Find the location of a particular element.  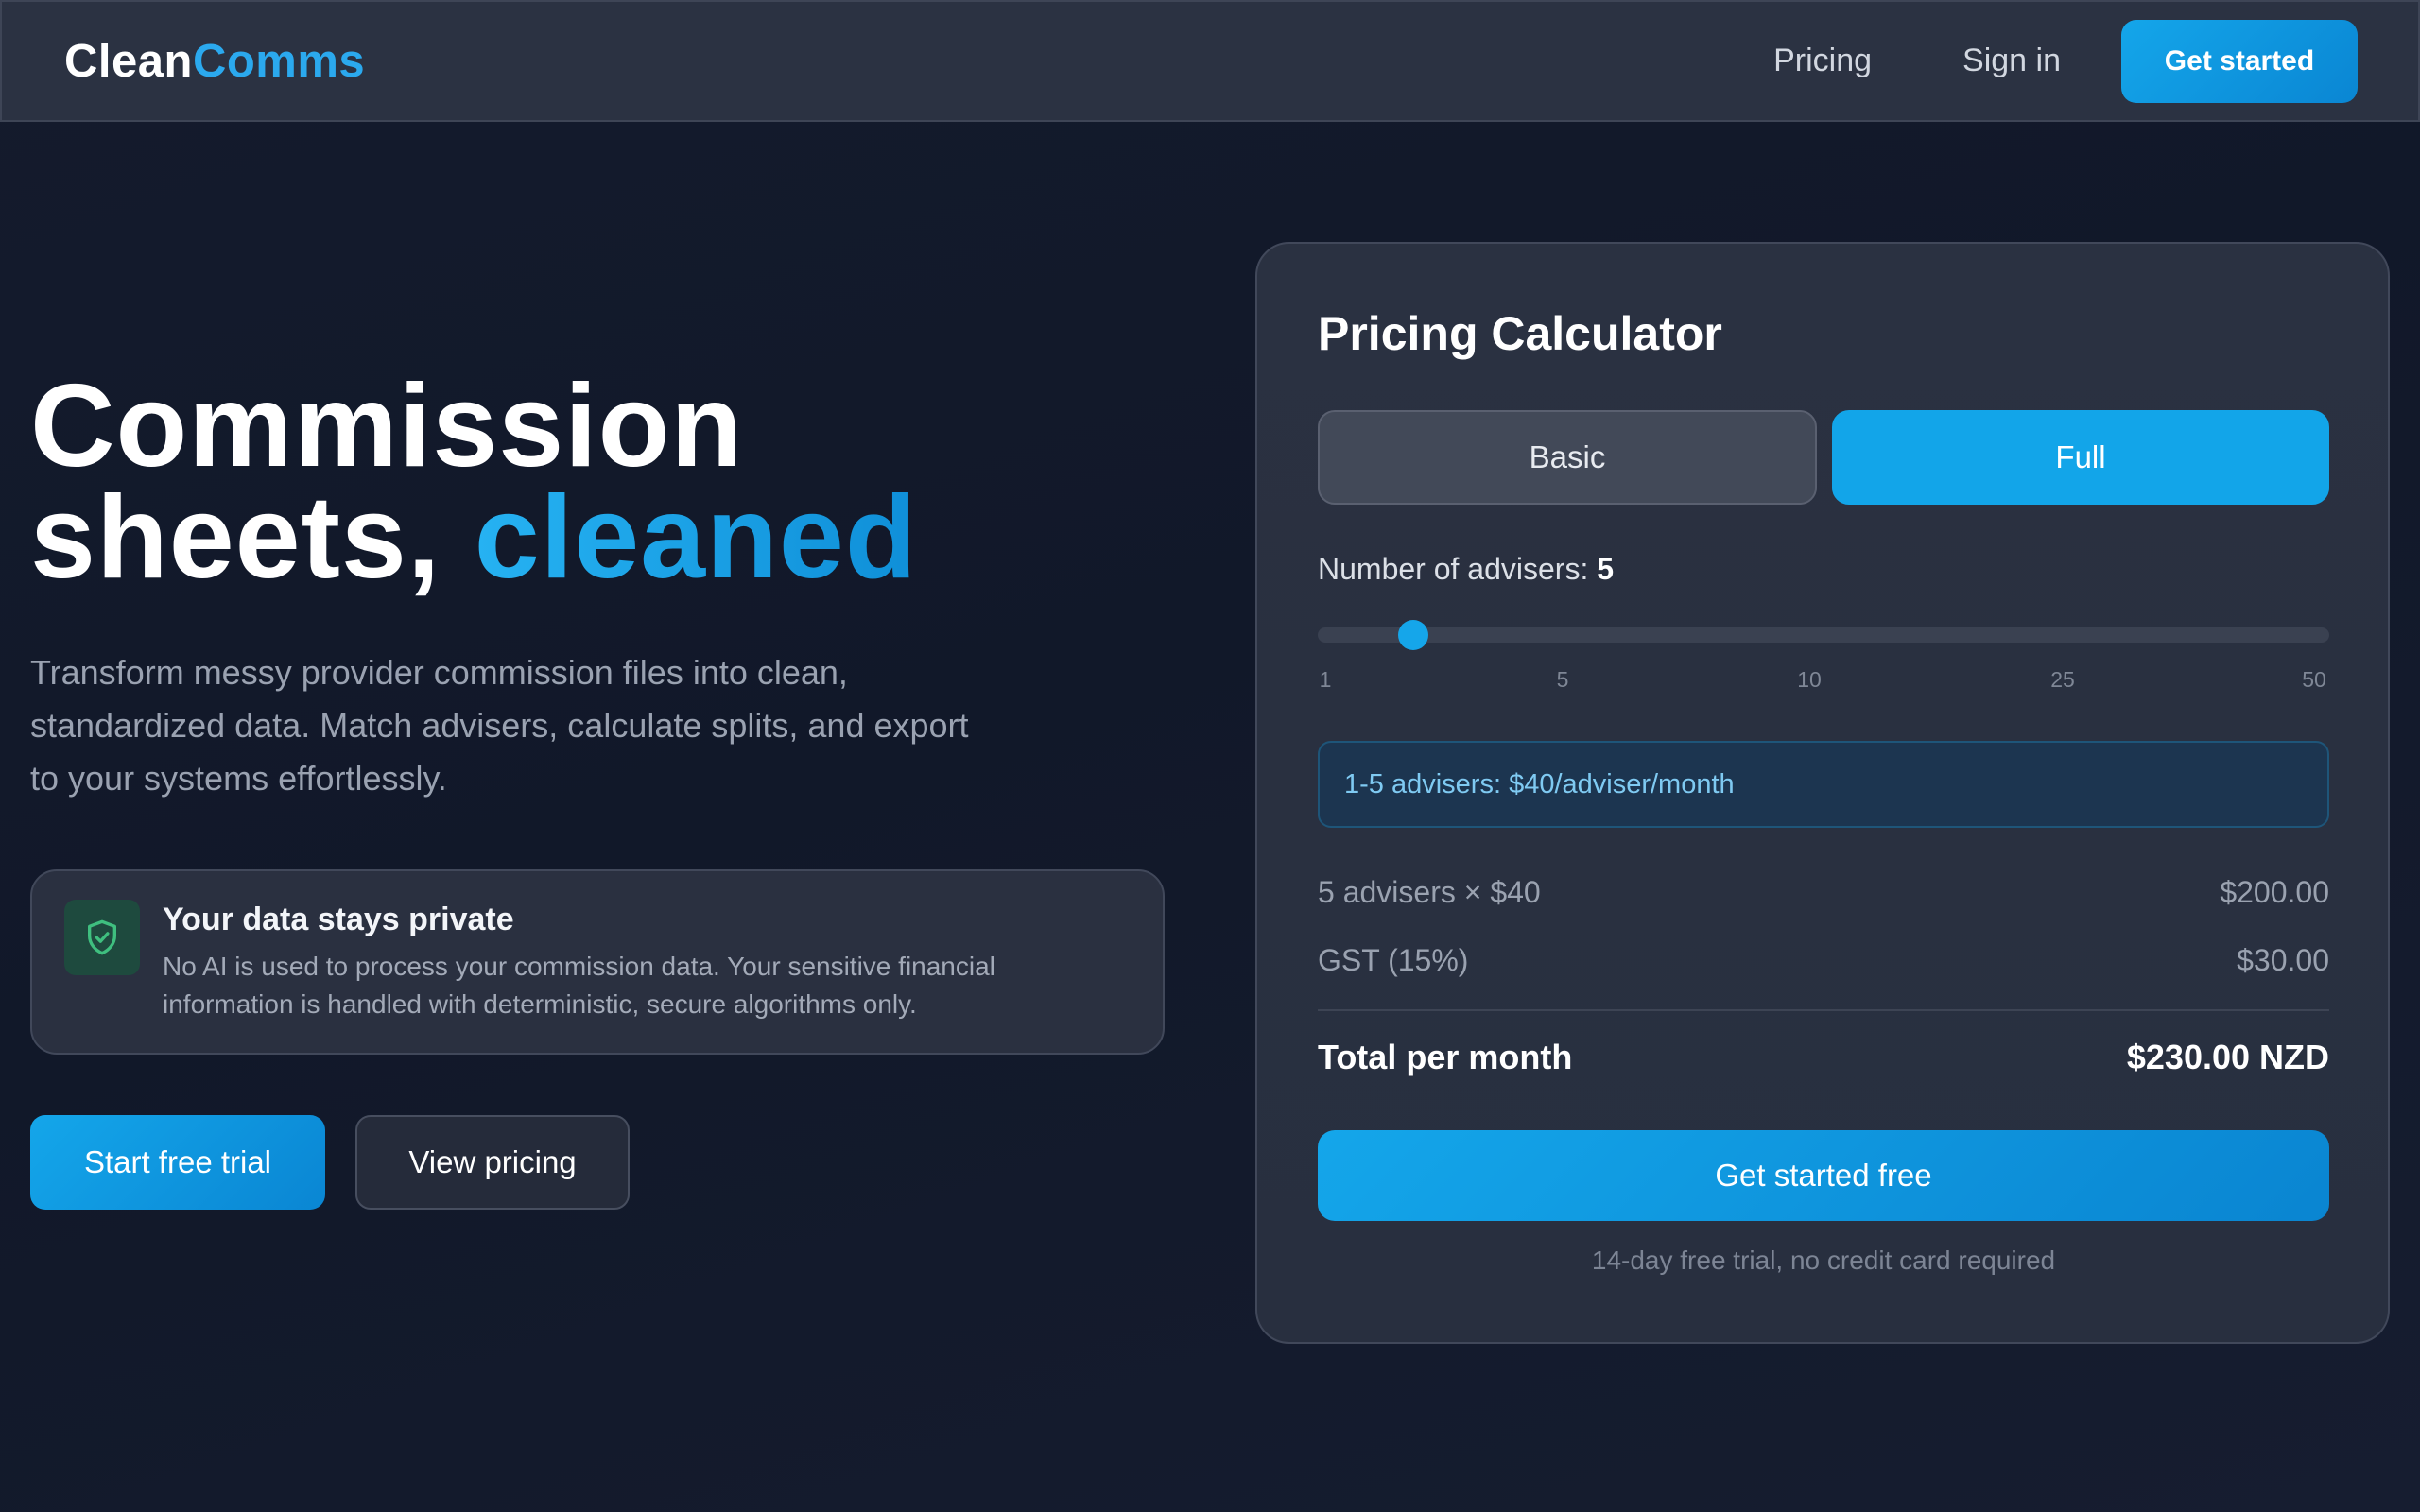

slider-tick-10: 10 is located at coordinates (1809, 679).